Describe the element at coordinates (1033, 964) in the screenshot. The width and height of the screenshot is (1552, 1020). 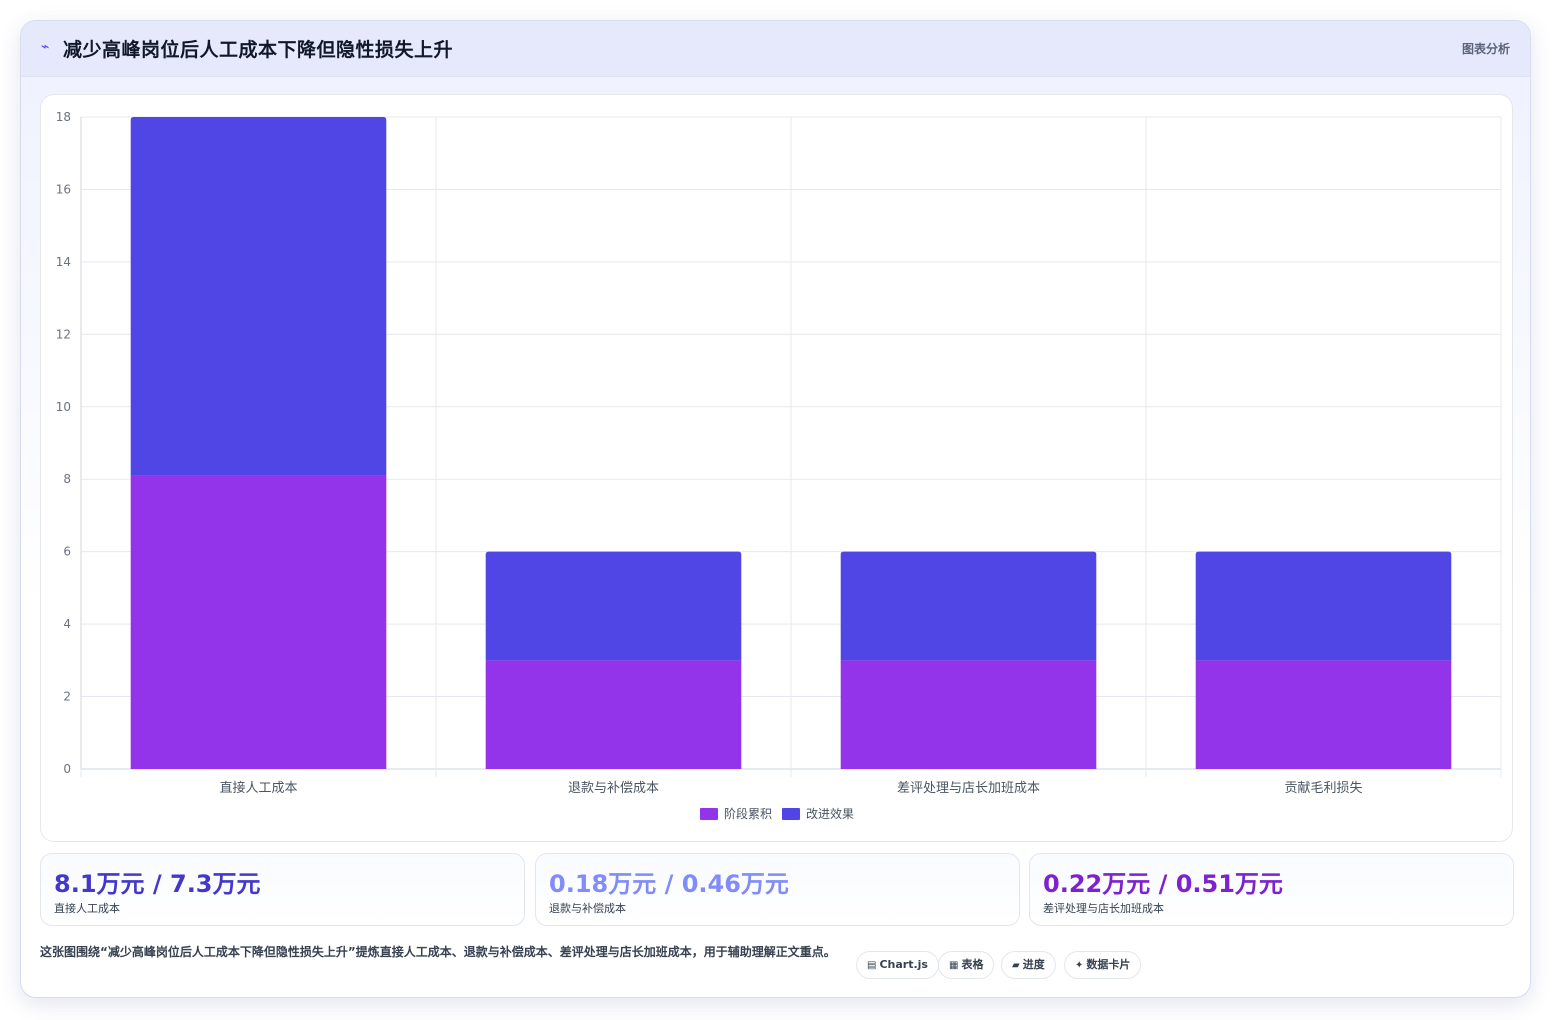
I see `chip-label: 进度` at that location.